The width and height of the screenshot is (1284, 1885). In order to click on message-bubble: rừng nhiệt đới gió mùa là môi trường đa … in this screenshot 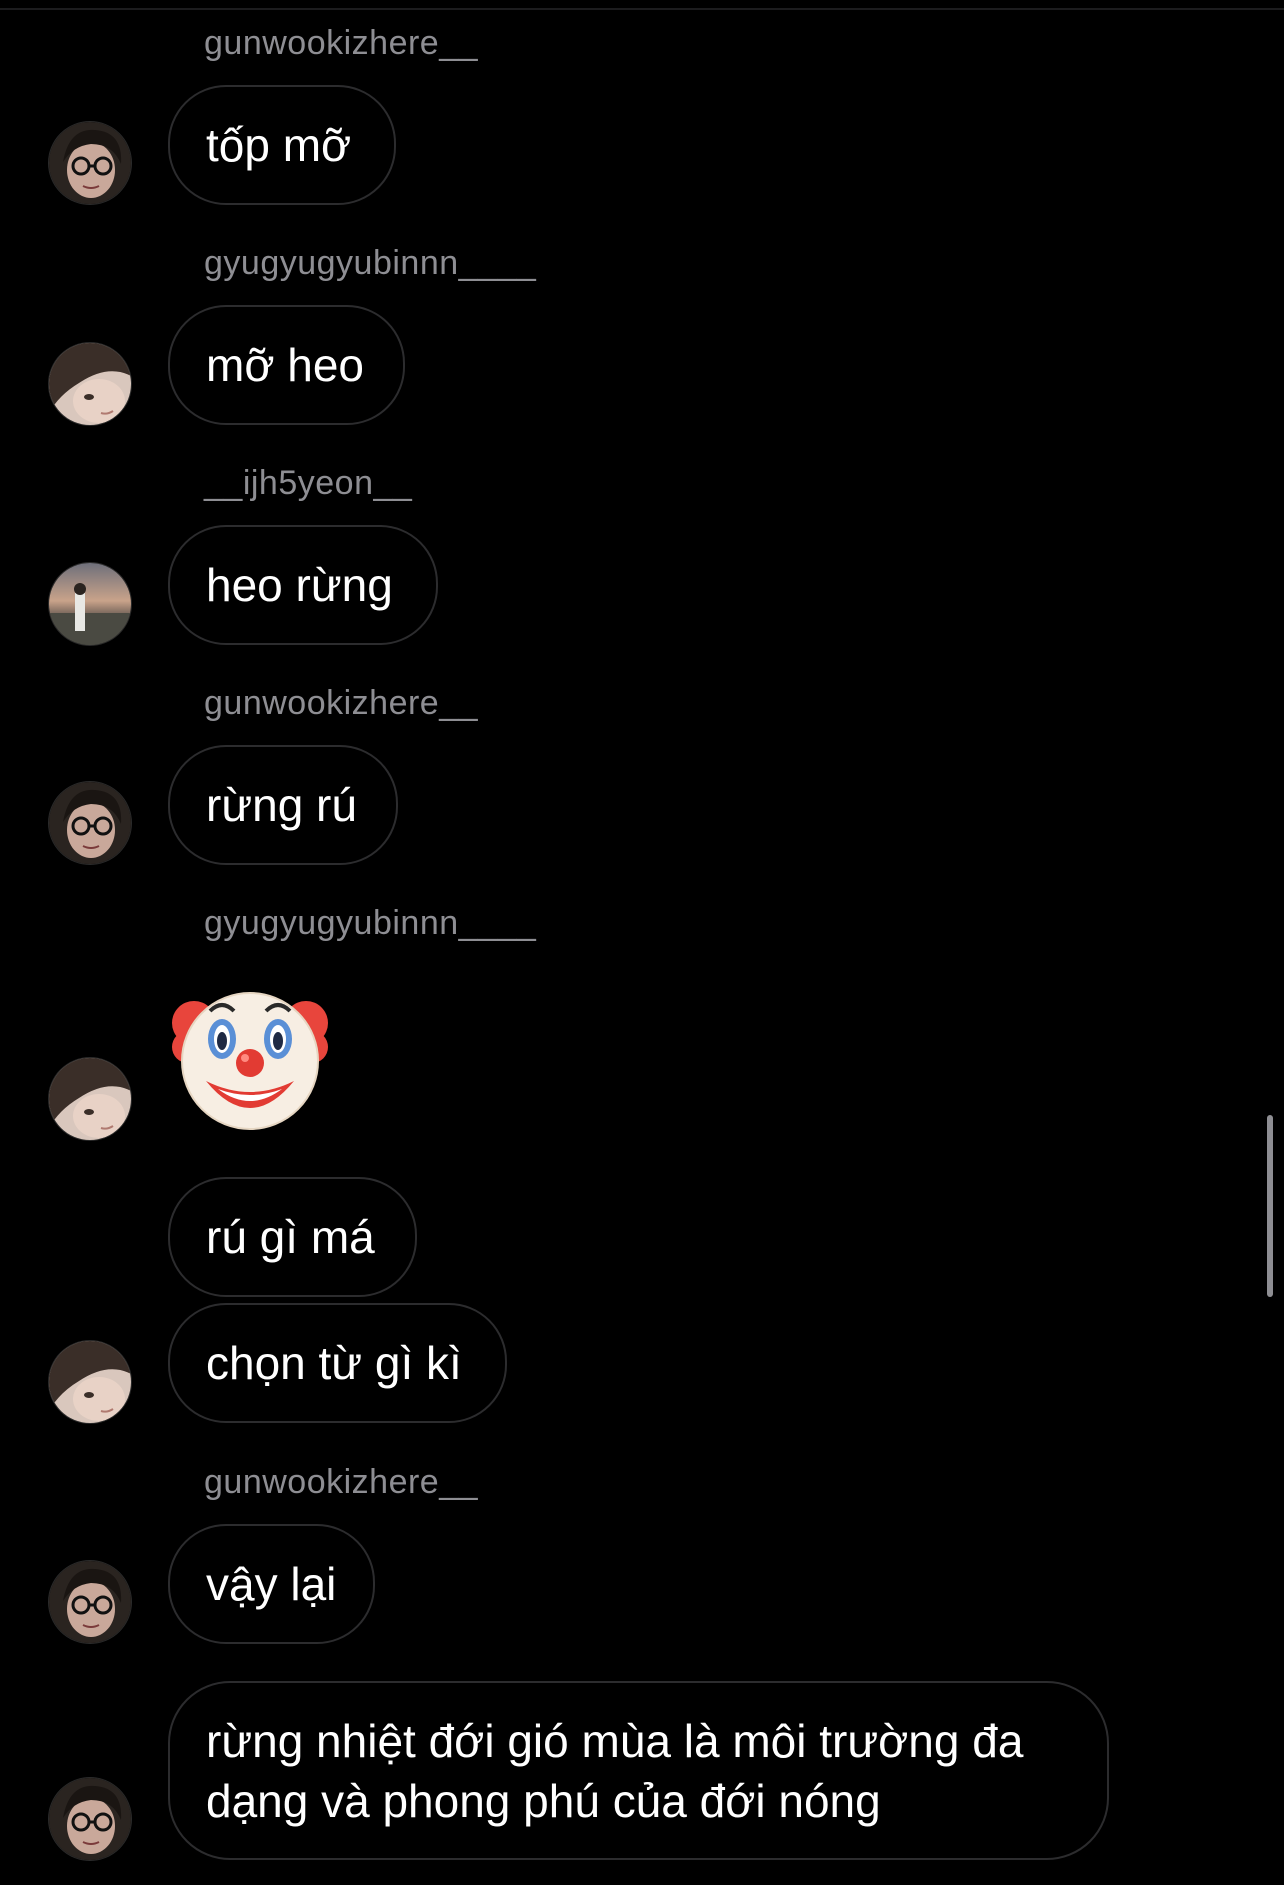, I will do `click(638, 1770)`.